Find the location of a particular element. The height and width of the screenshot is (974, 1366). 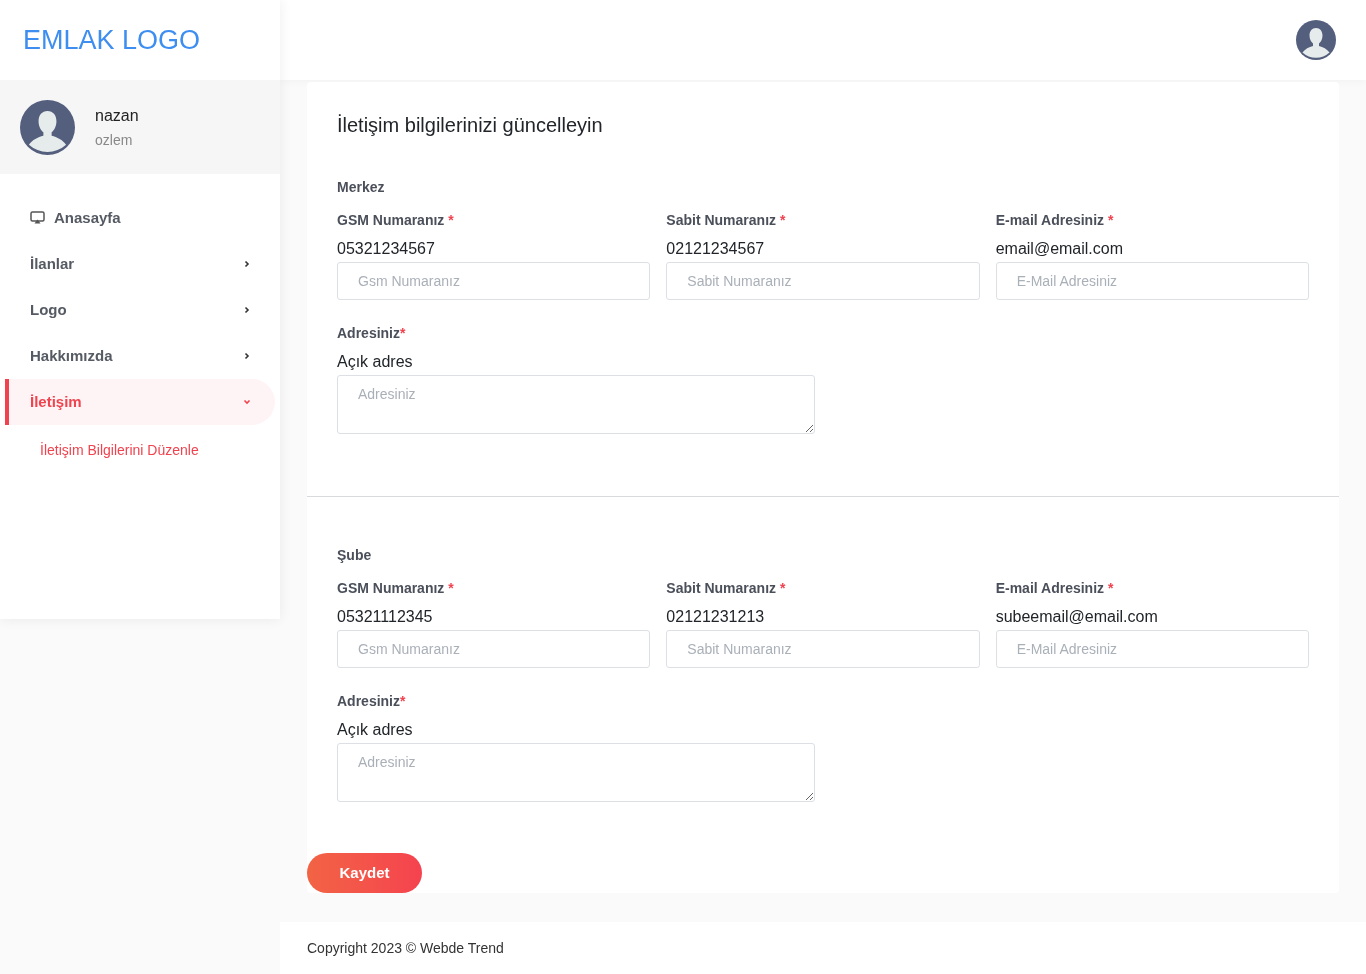

monitor-icon is located at coordinates (37, 218).